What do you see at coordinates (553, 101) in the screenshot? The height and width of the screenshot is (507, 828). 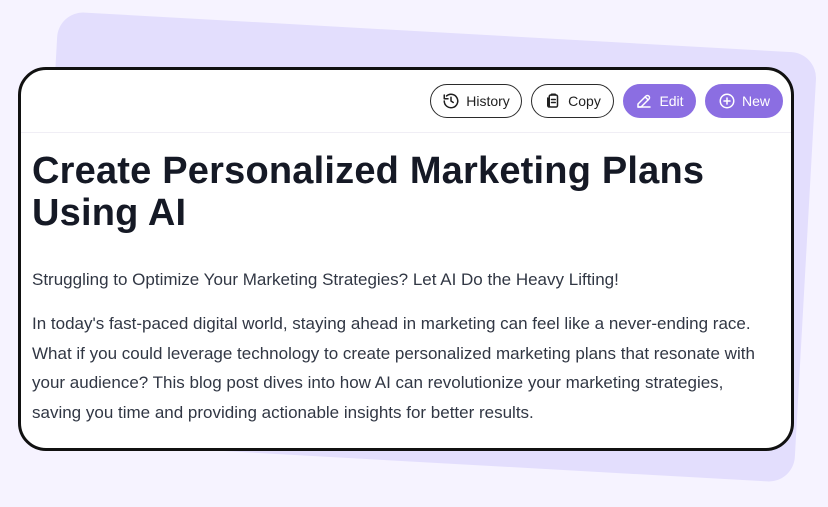 I see `copy-icon` at bounding box center [553, 101].